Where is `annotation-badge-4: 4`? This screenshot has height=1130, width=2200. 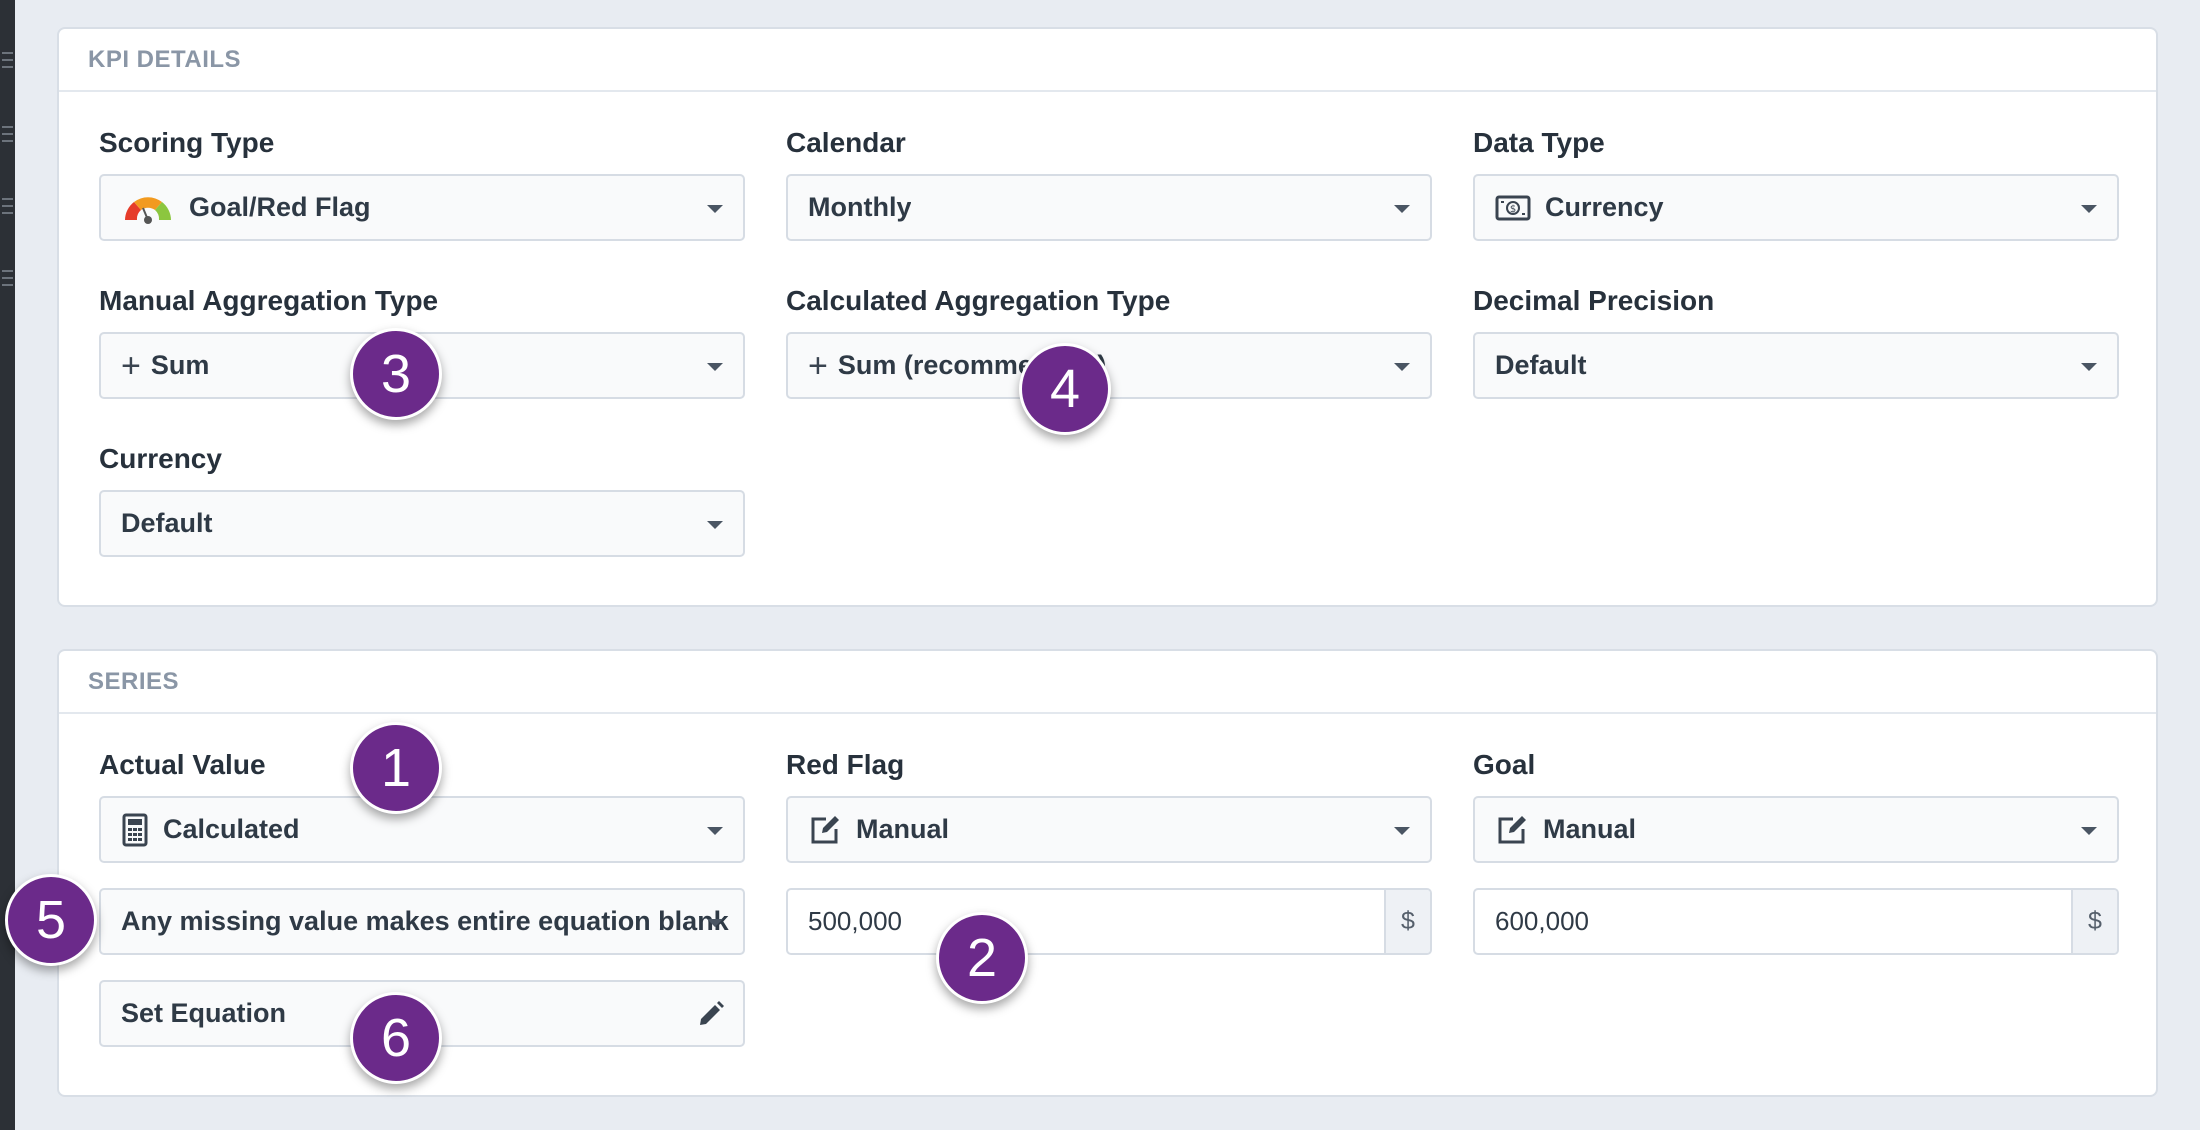
annotation-badge-4: 4 is located at coordinates (1065, 389).